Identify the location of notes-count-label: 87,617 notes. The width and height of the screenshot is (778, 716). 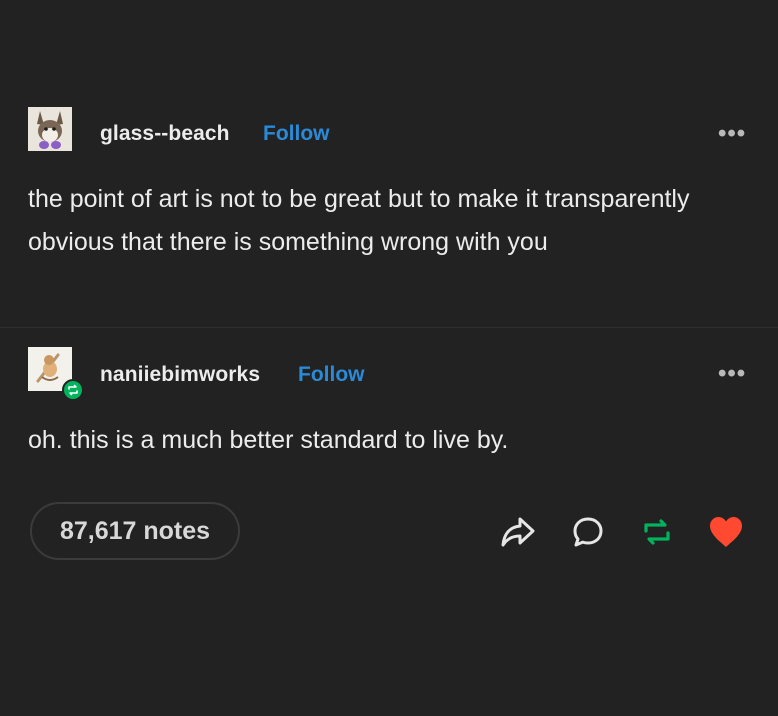
(135, 530).